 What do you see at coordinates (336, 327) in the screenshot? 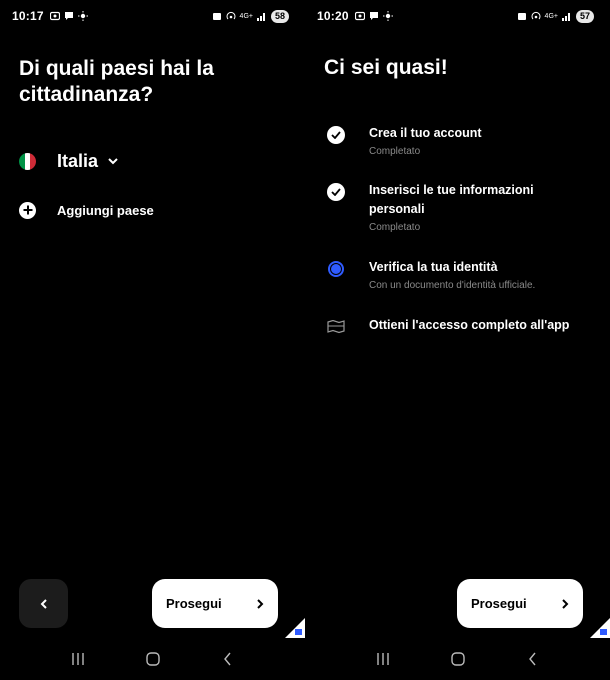
I see `flag-outline-icon` at bounding box center [336, 327].